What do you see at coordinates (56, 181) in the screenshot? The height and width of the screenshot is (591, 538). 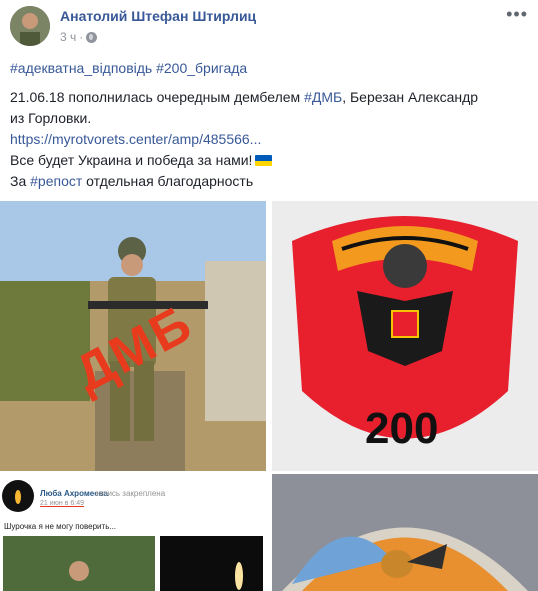 I see `hashtag-repost: #репост` at bounding box center [56, 181].